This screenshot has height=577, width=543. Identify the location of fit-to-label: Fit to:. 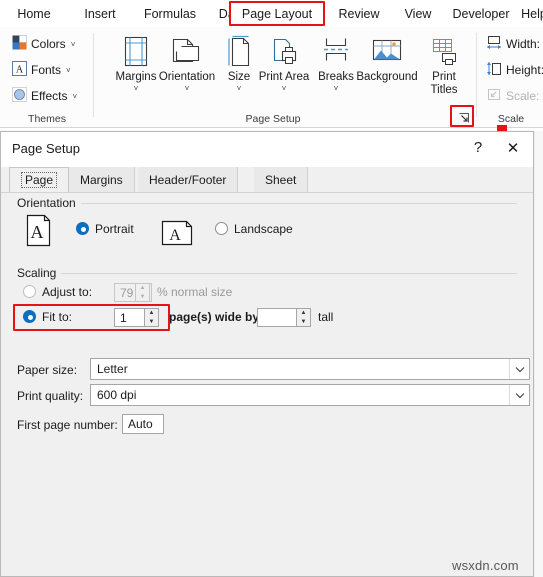
(57, 317).